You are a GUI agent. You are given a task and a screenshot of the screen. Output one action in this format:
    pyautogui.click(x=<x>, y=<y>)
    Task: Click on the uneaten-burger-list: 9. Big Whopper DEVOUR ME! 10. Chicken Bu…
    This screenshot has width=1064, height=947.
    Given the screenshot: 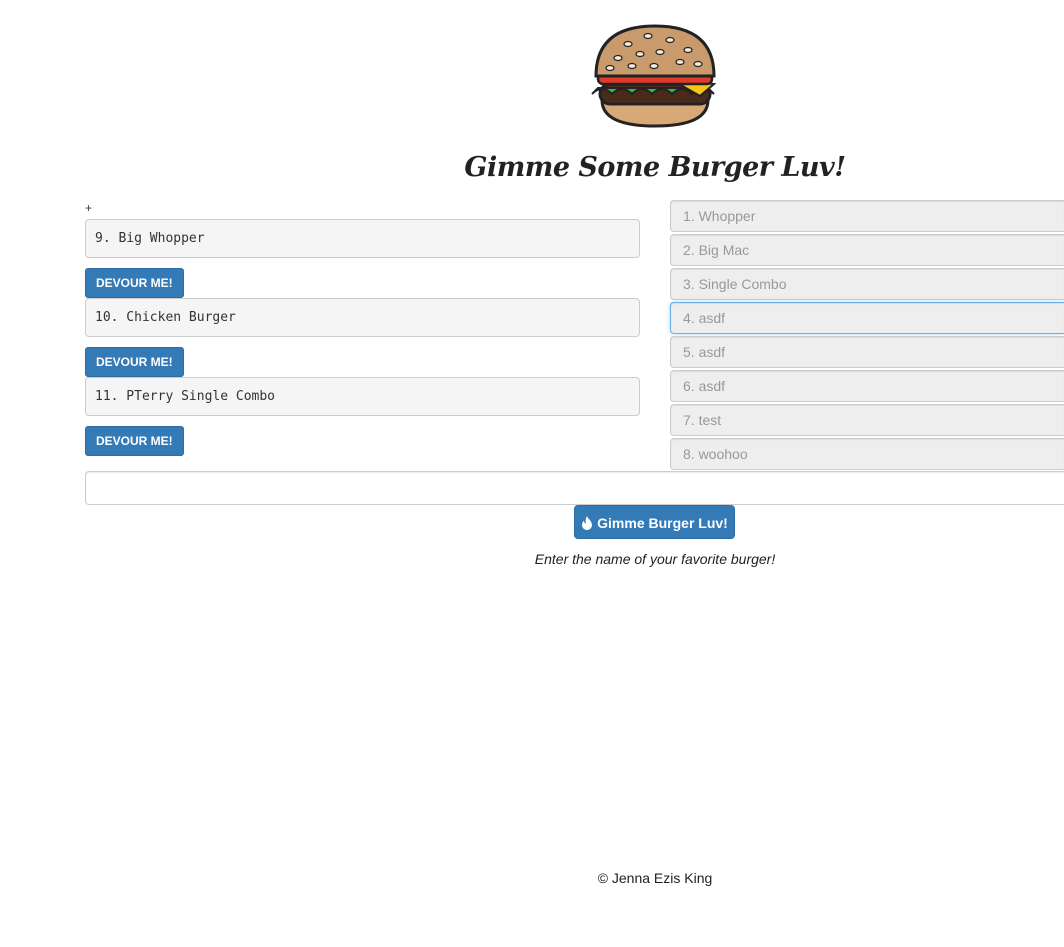 What is the action you would take?
    pyautogui.click(x=362, y=337)
    